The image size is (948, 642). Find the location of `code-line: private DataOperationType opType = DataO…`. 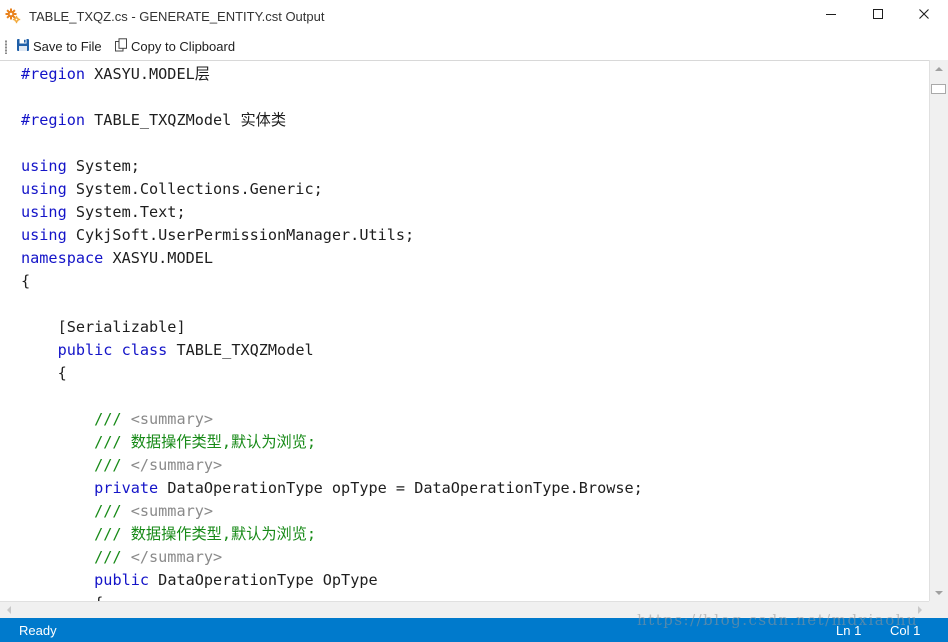

code-line: private DataOperationType opType = DataO… is located at coordinates (332, 488).